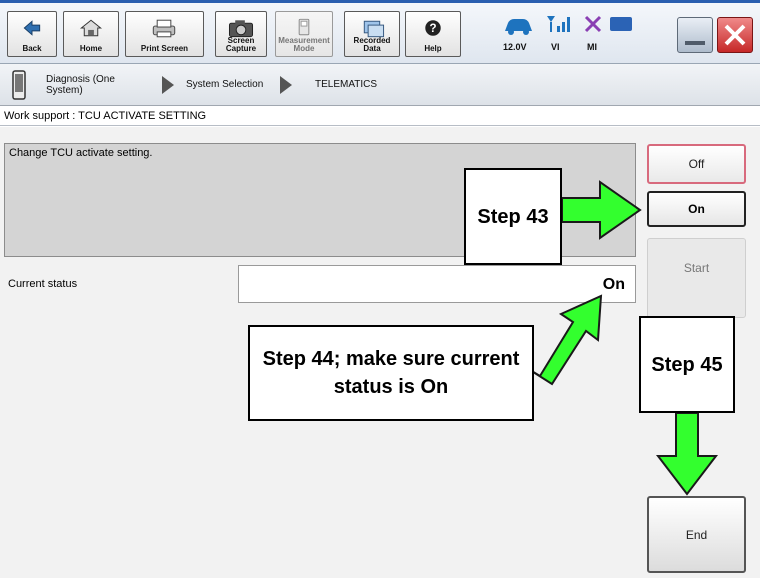 The width and height of the screenshot is (760, 578). What do you see at coordinates (563, 34) in the screenshot?
I see `vehicle-status-panel: 12.0V VI MI` at bounding box center [563, 34].